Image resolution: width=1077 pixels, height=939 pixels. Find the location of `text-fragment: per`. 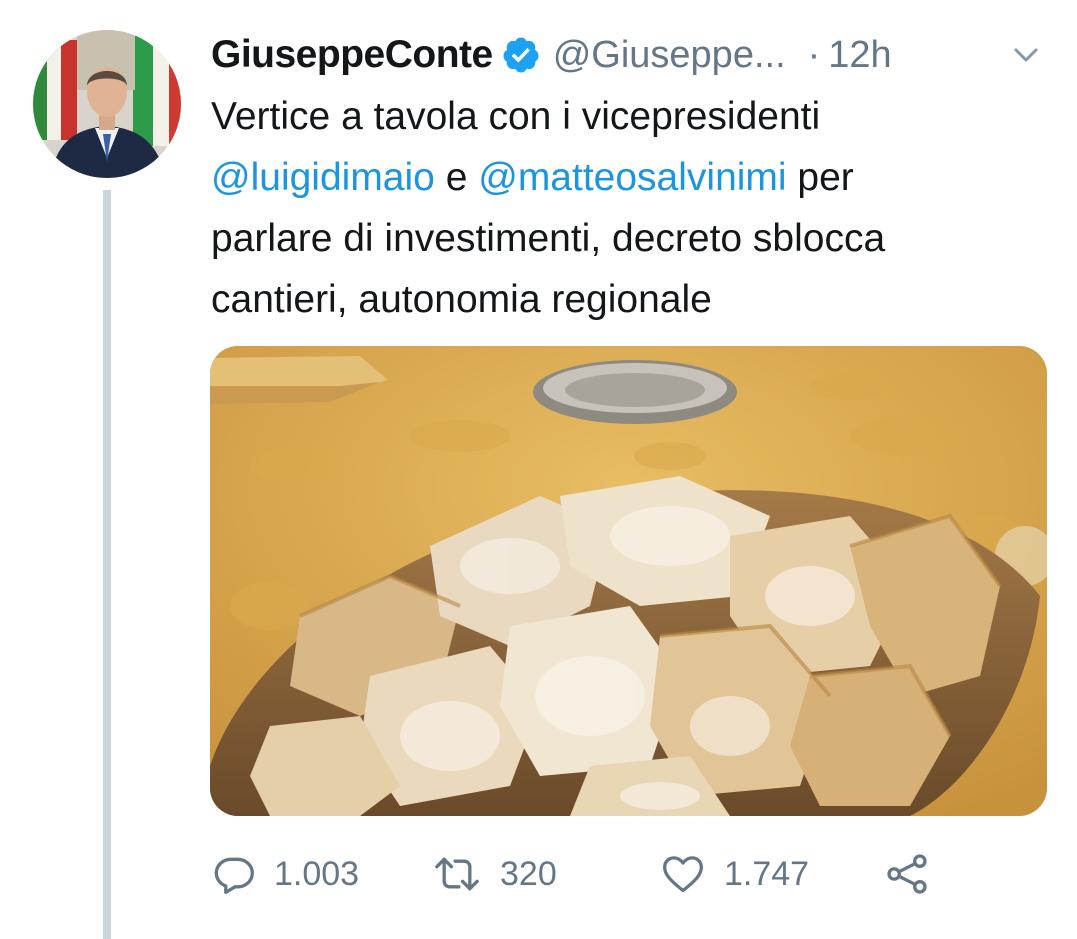

text-fragment: per is located at coordinates (820, 177).